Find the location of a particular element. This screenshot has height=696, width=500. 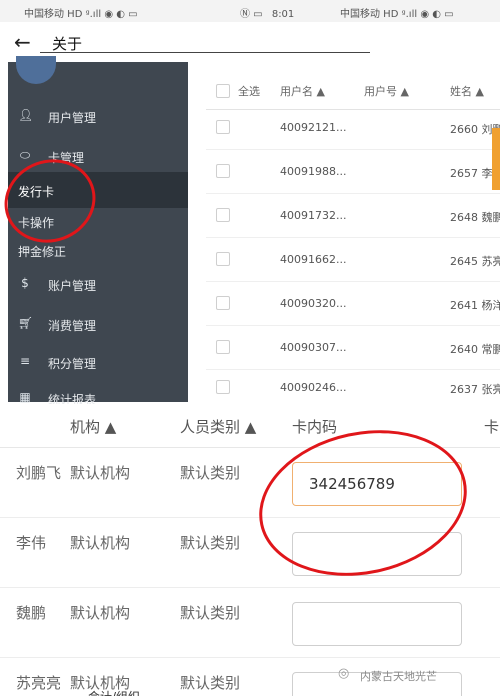

cart-icon: 🛒︎ is located at coordinates (26, 323).